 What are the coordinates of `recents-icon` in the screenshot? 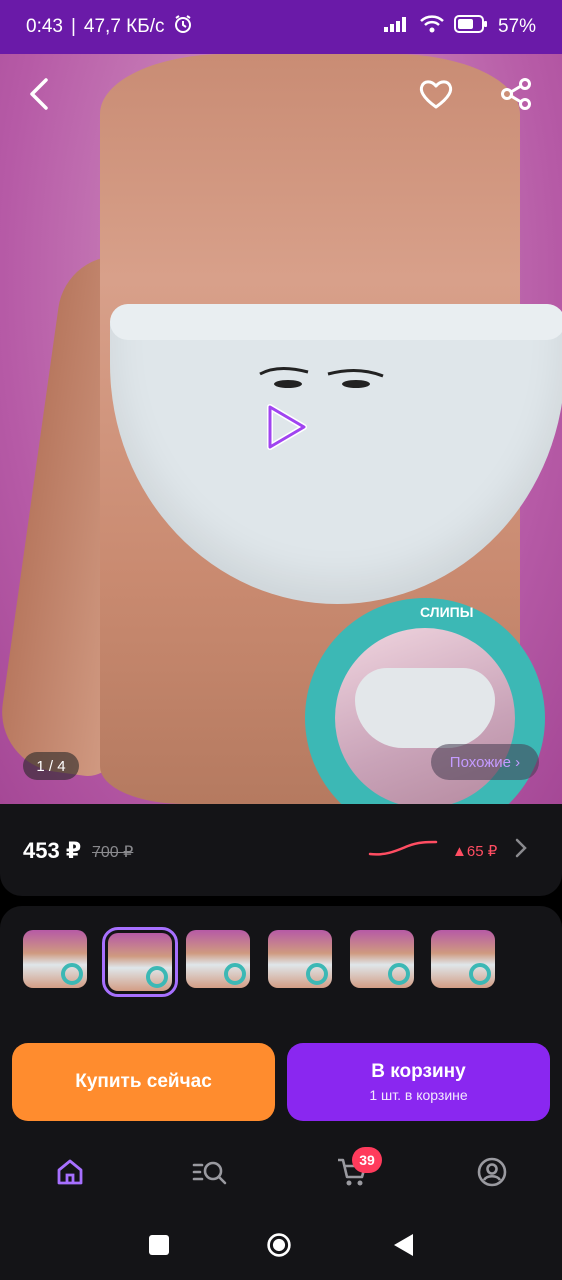 It's located at (159, 1245).